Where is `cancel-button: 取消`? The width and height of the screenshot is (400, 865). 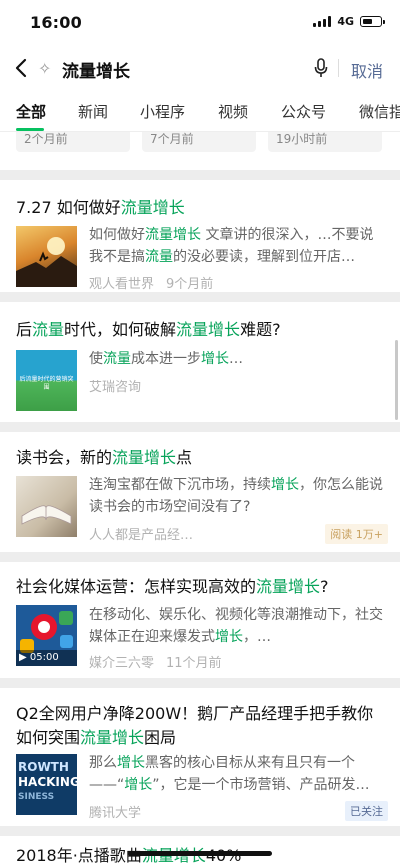
cancel-button: 取消 is located at coordinates (367, 70).